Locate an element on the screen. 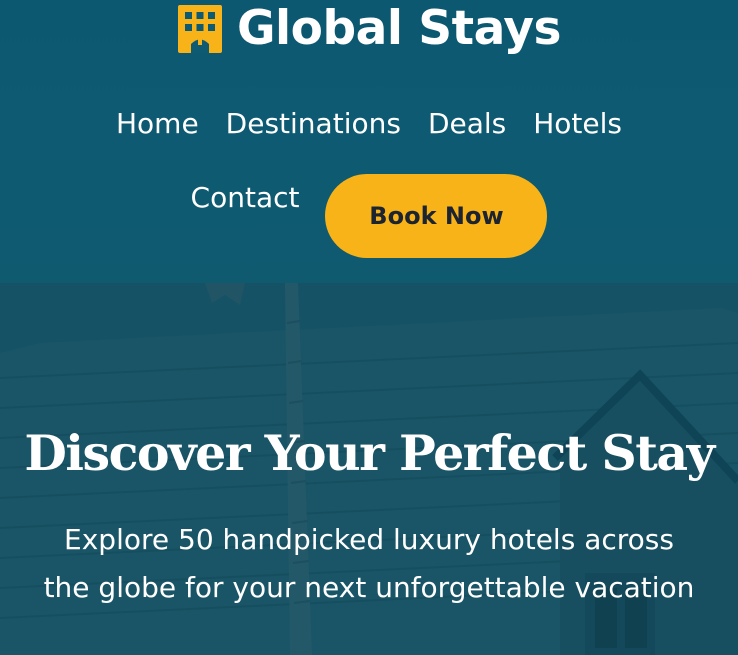 The width and height of the screenshot is (738, 655). nav-link-home: Home is located at coordinates (157, 124).